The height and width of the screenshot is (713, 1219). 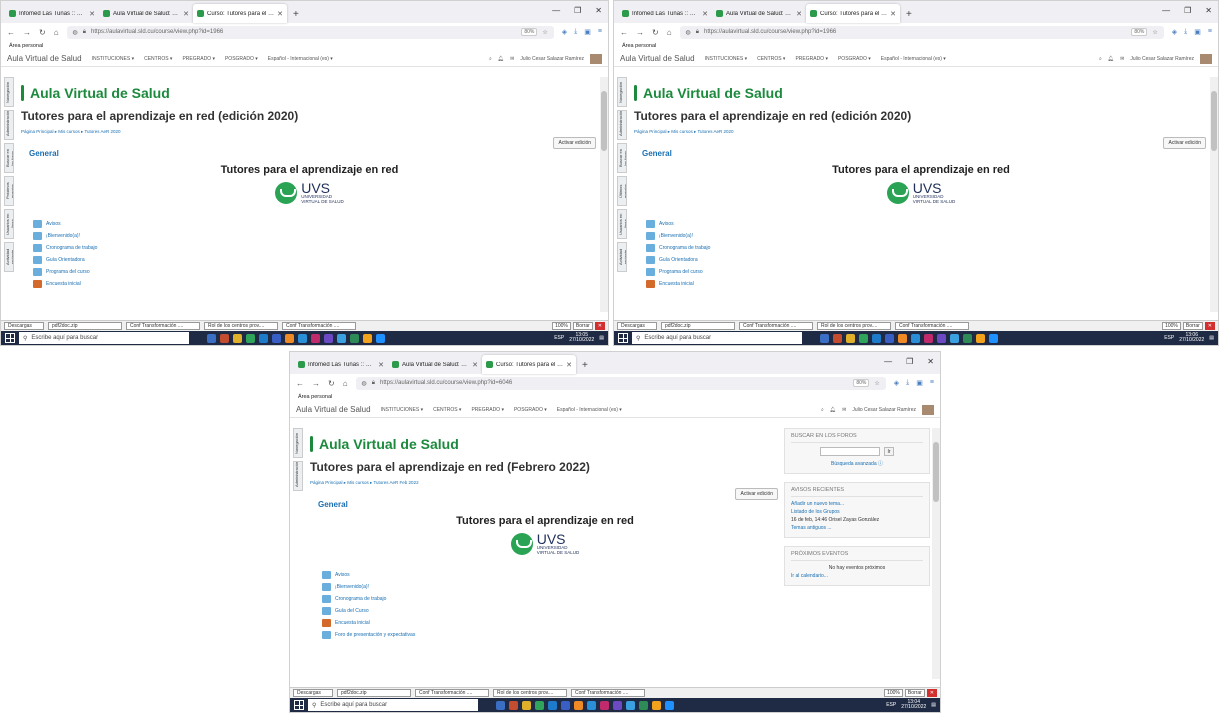 What do you see at coordinates (604, 121) in the screenshot?
I see `scrollbar-thumb` at bounding box center [604, 121].